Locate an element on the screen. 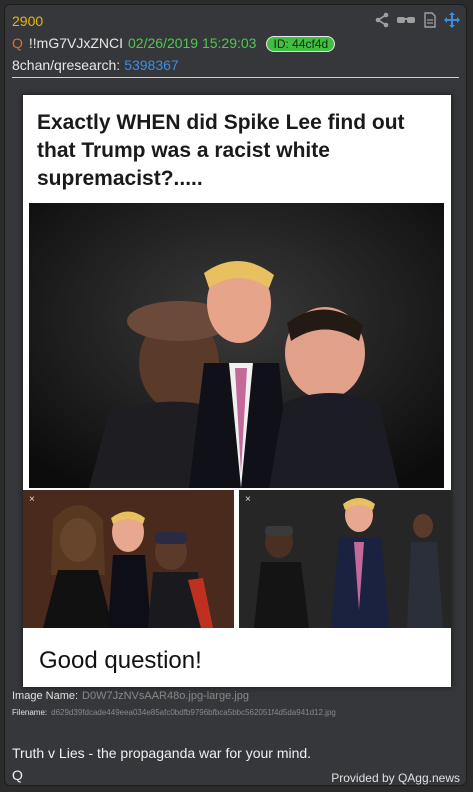  id-badge: ID: 44cf4d is located at coordinates (301, 44).